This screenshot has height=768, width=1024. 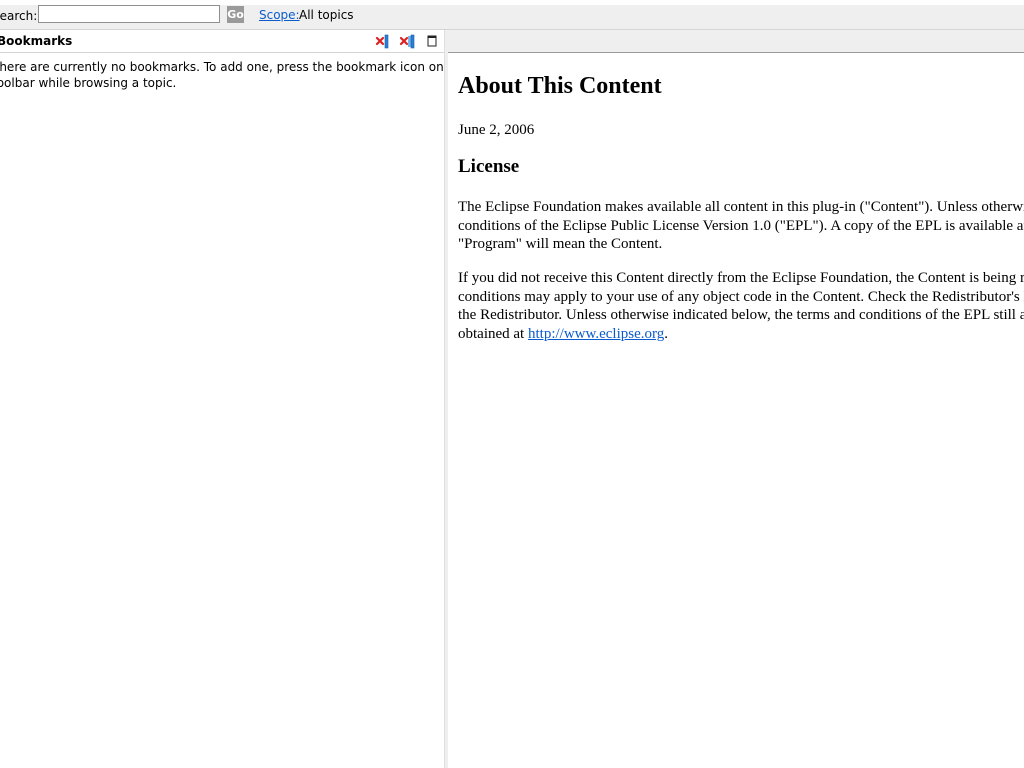 I want to click on bookmarks-header: Bookmarks, so click(x=222, y=41).